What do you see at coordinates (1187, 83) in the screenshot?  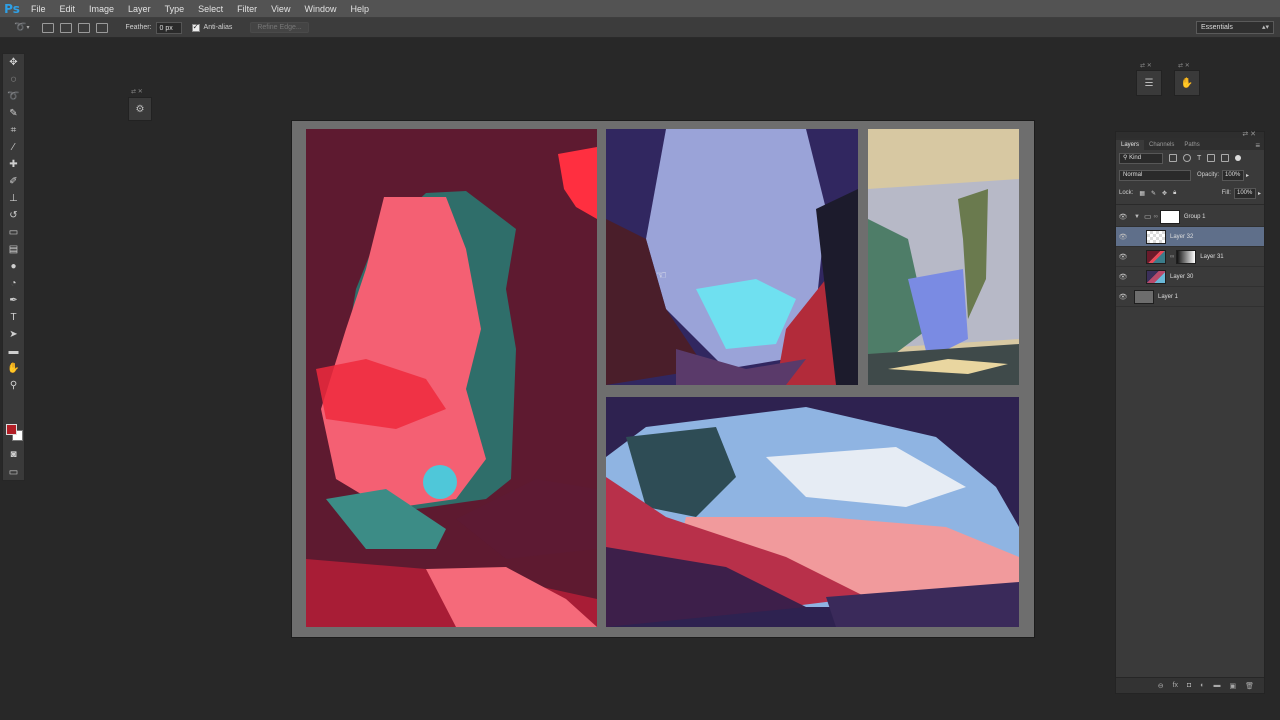 I see `brush-panel-icon: ✋` at bounding box center [1187, 83].